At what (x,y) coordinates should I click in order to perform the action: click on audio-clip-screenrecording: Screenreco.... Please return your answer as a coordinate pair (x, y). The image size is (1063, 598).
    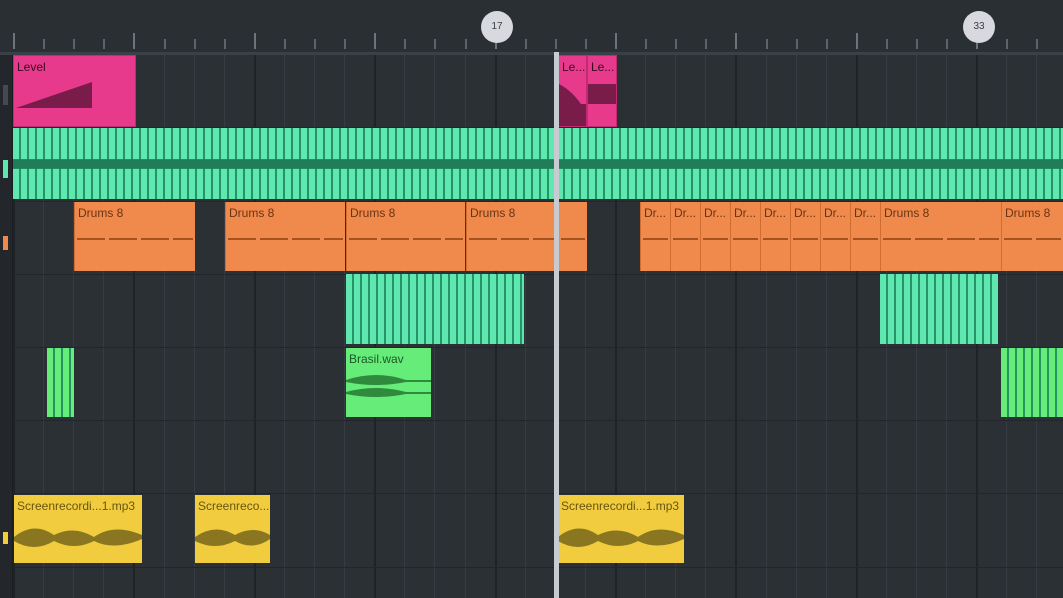
    Looking at the image, I should click on (232, 529).